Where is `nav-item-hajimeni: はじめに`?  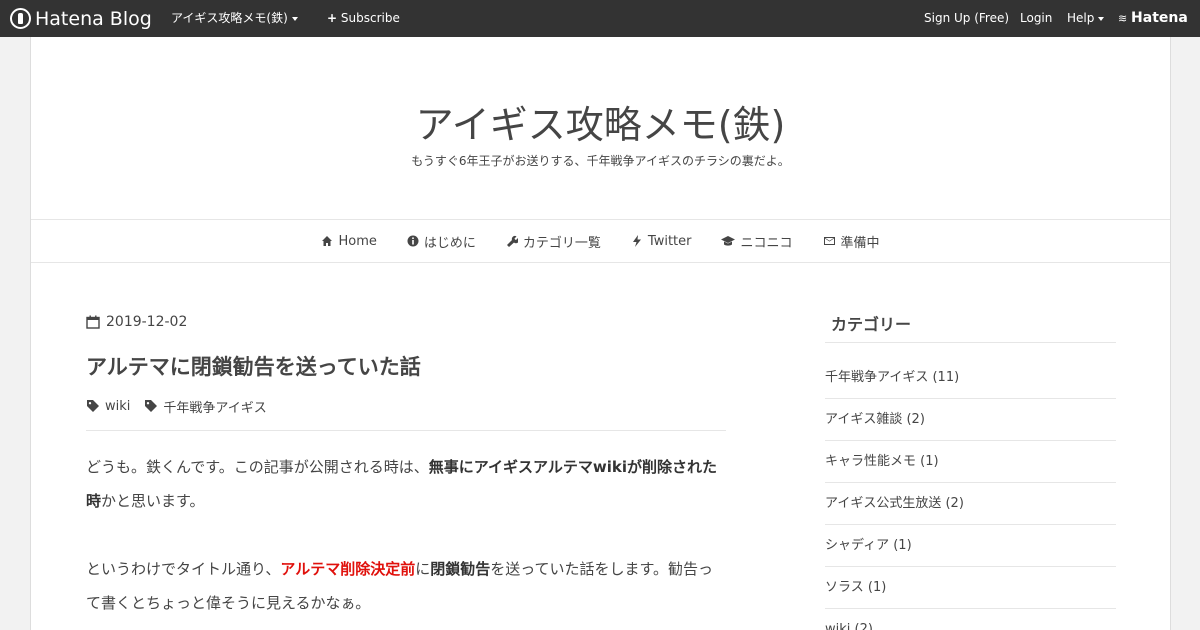 nav-item-hajimeni: はじめに is located at coordinates (441, 241).